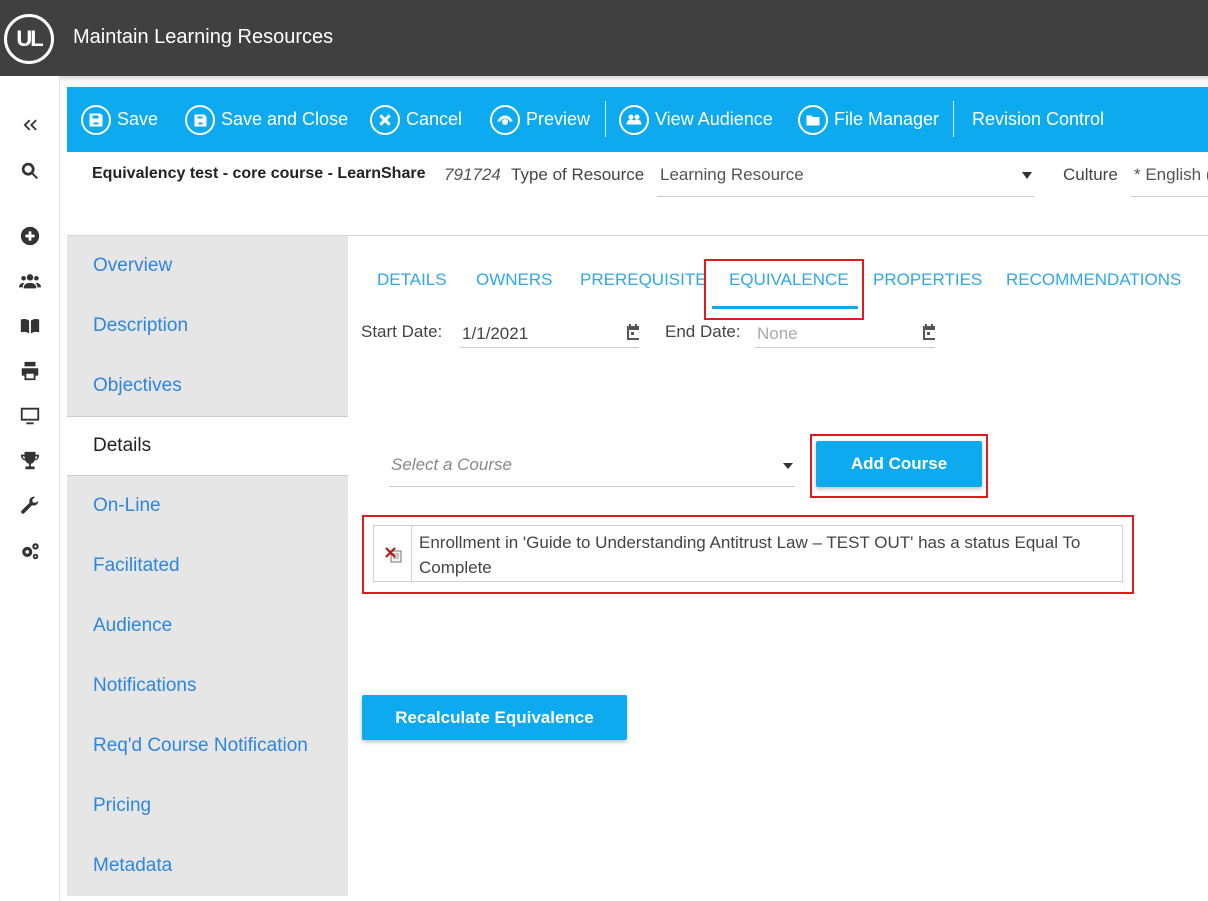  I want to click on search-icon, so click(30, 171).